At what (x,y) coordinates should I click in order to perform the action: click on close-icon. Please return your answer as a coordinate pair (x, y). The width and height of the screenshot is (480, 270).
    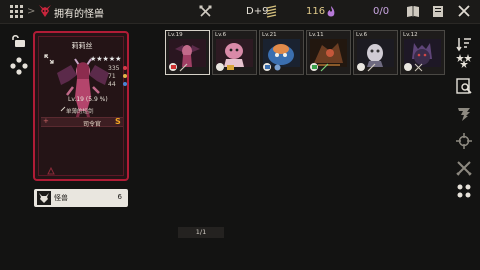
    Looking at the image, I should click on (464, 11).